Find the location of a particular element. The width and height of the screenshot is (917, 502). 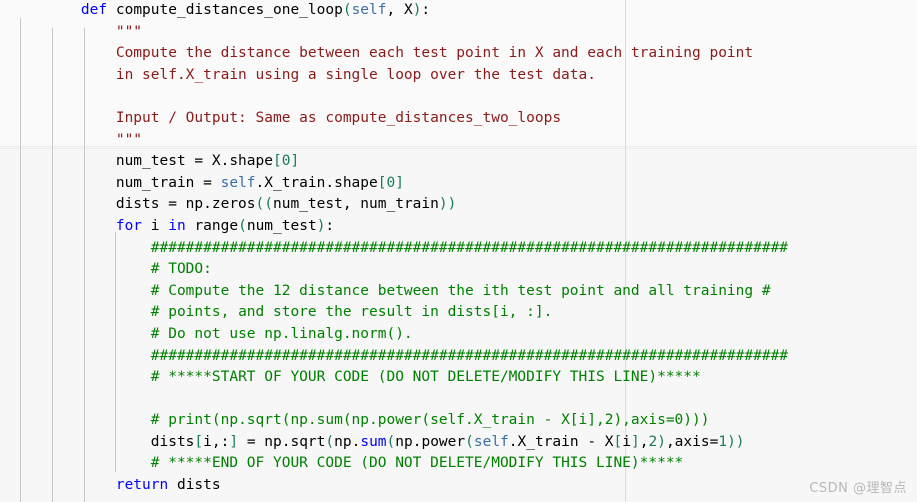

code-line: dists = np.zeros((num_test, num_train)) is located at coordinates (458, 205).